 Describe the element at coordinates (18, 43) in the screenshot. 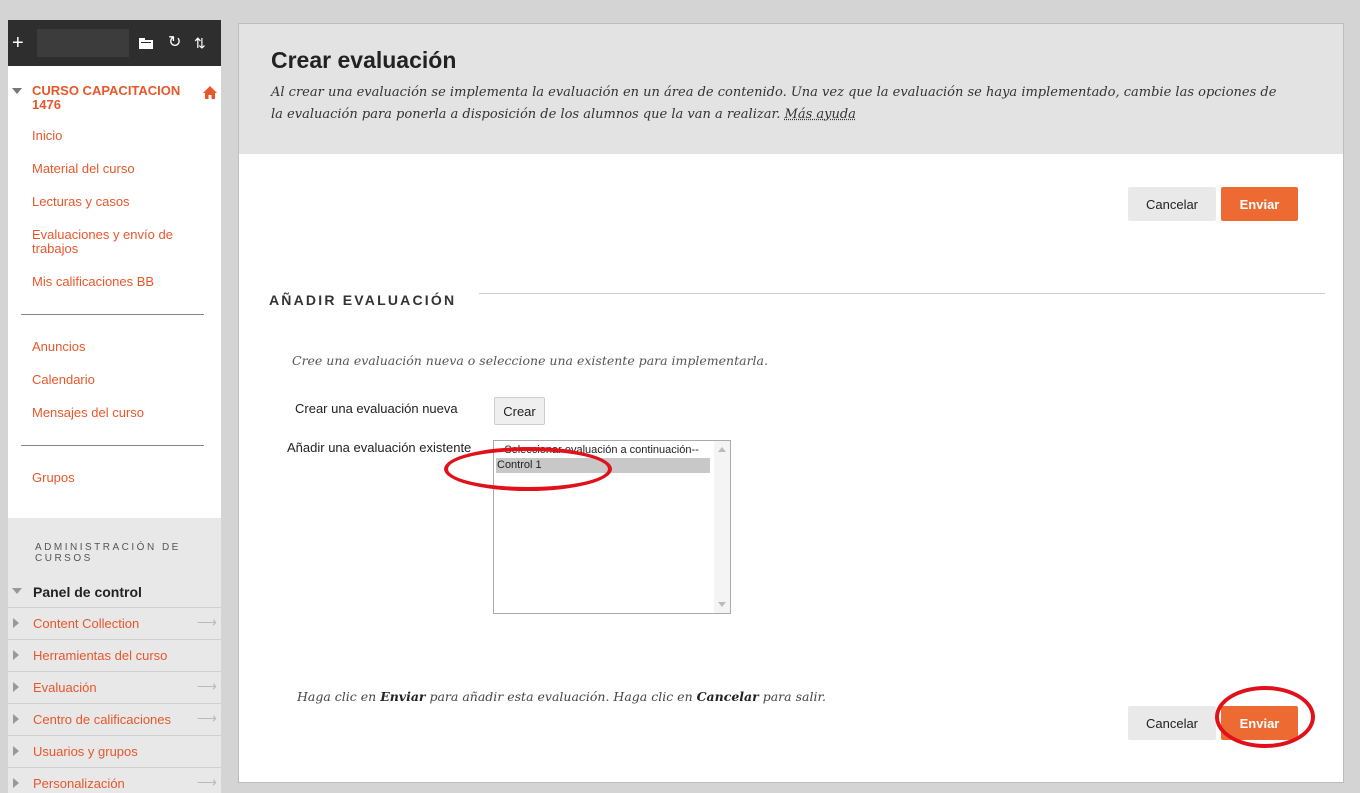

I see `add-menu-item-icon: +` at that location.